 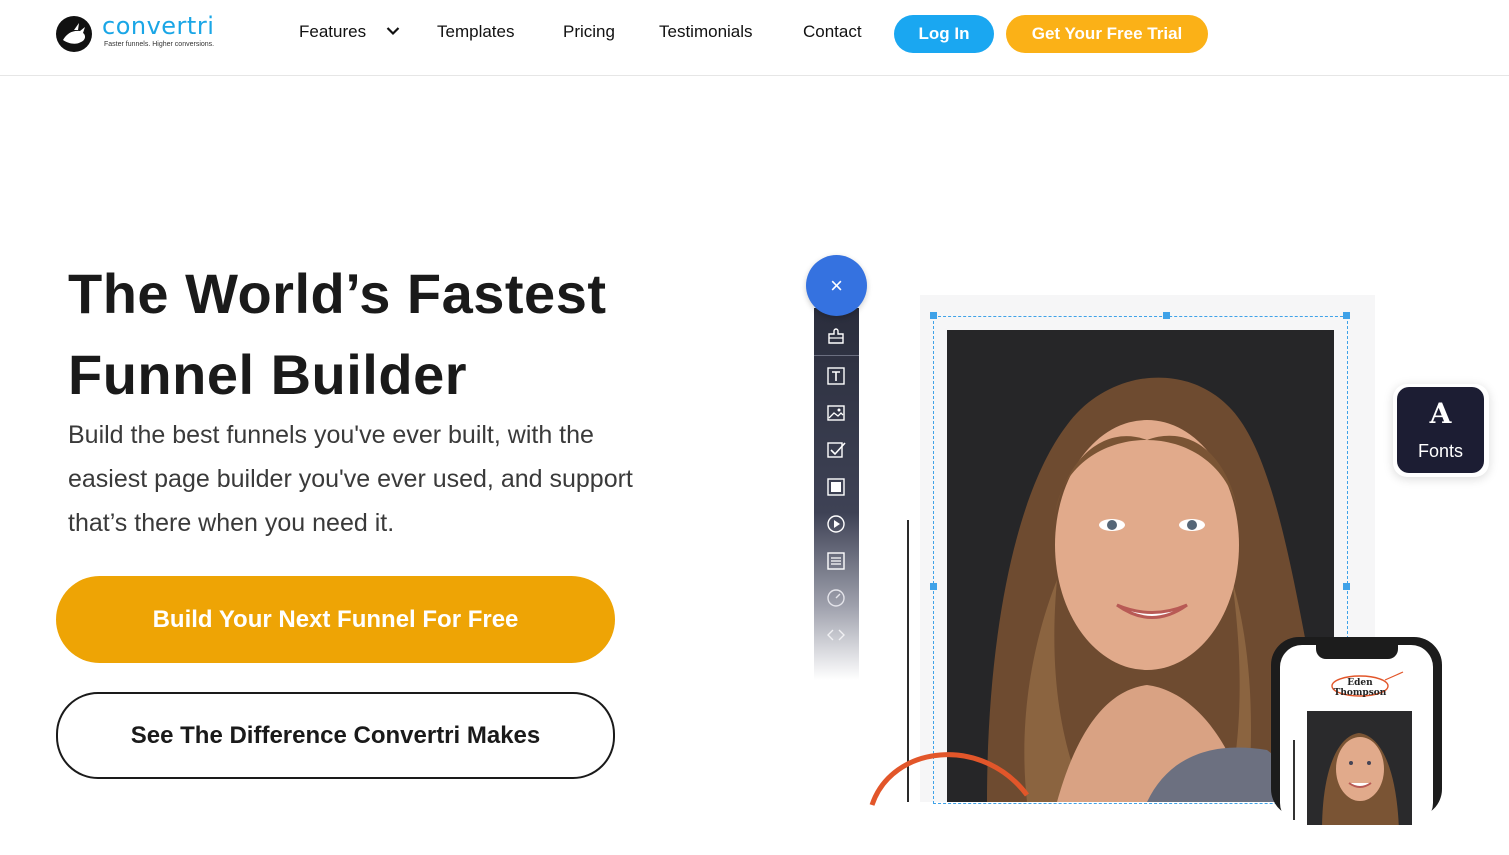 I want to click on code-icon, so click(x=836, y=635).